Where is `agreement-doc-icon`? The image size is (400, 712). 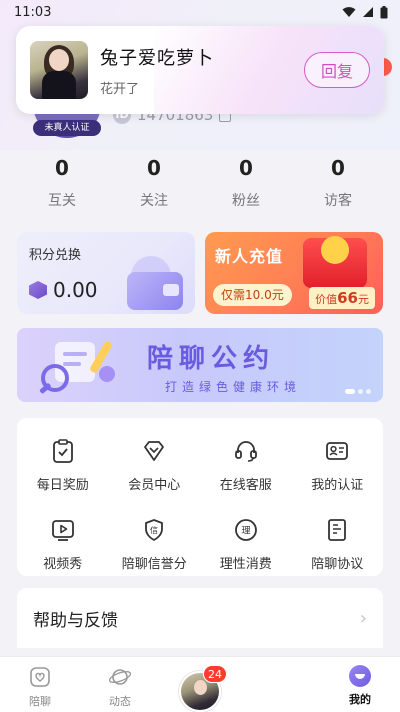 agreement-doc-icon is located at coordinates (337, 530).